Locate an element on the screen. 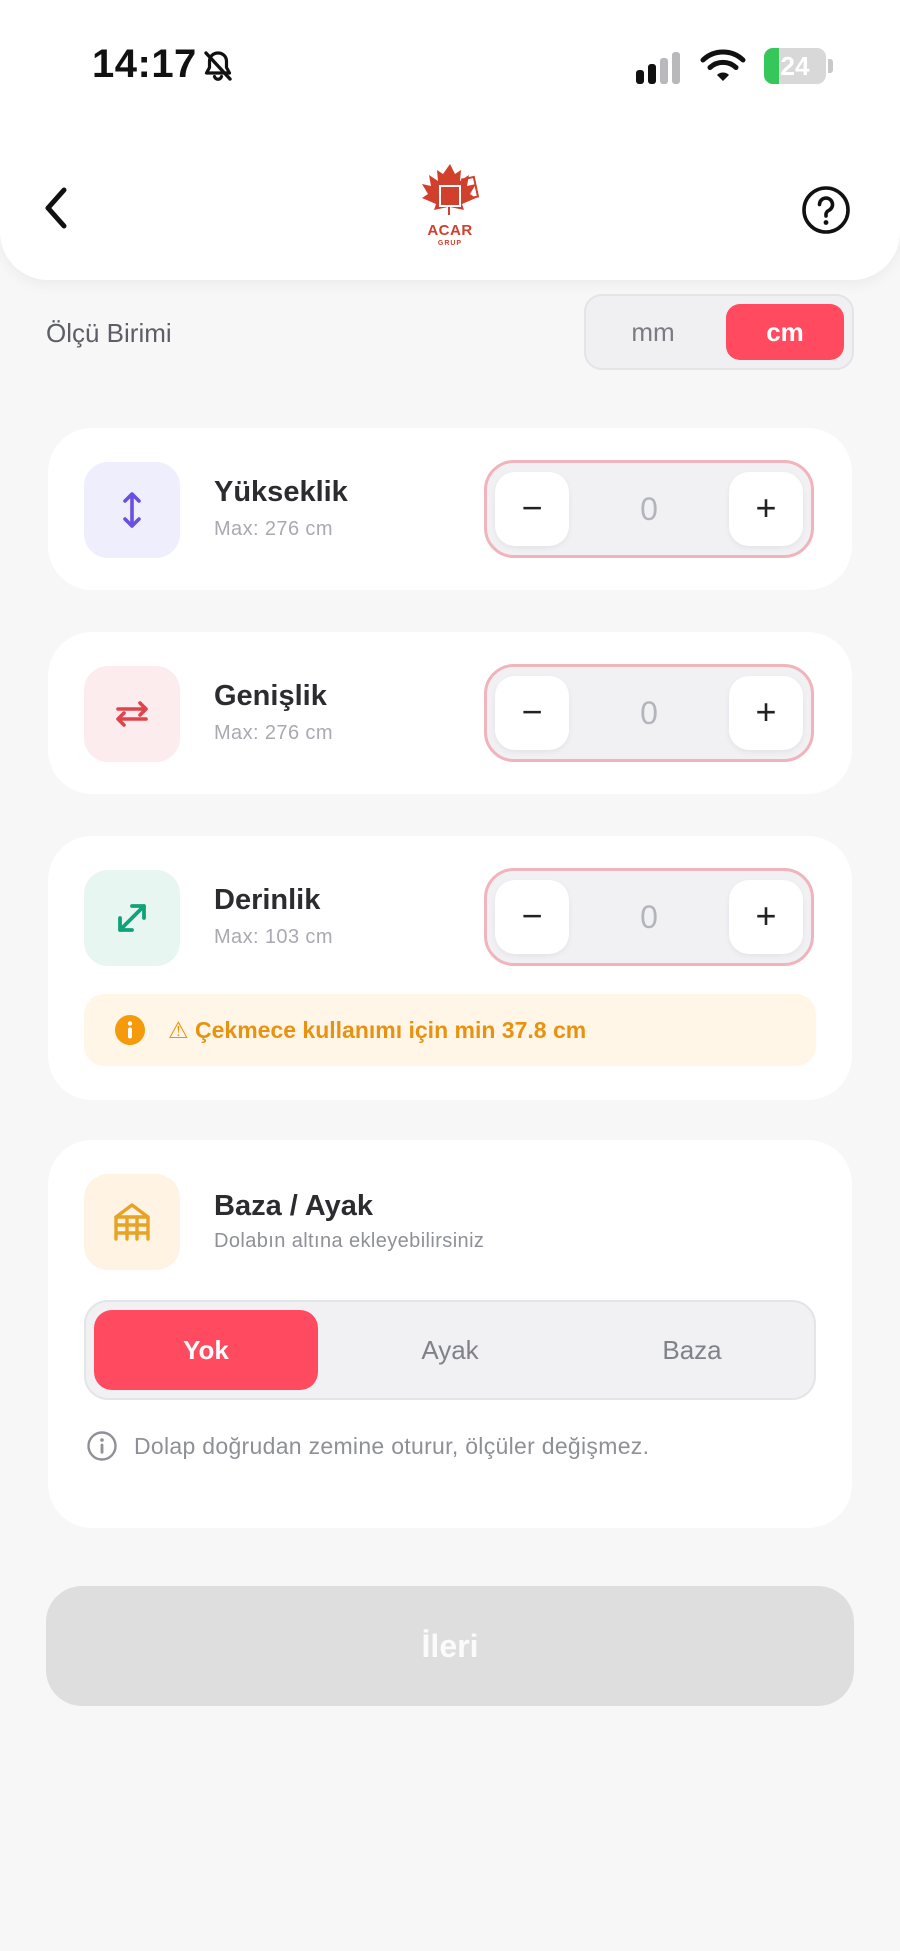 The image size is (900, 1951). bell-slash-icon is located at coordinates (218, 66).